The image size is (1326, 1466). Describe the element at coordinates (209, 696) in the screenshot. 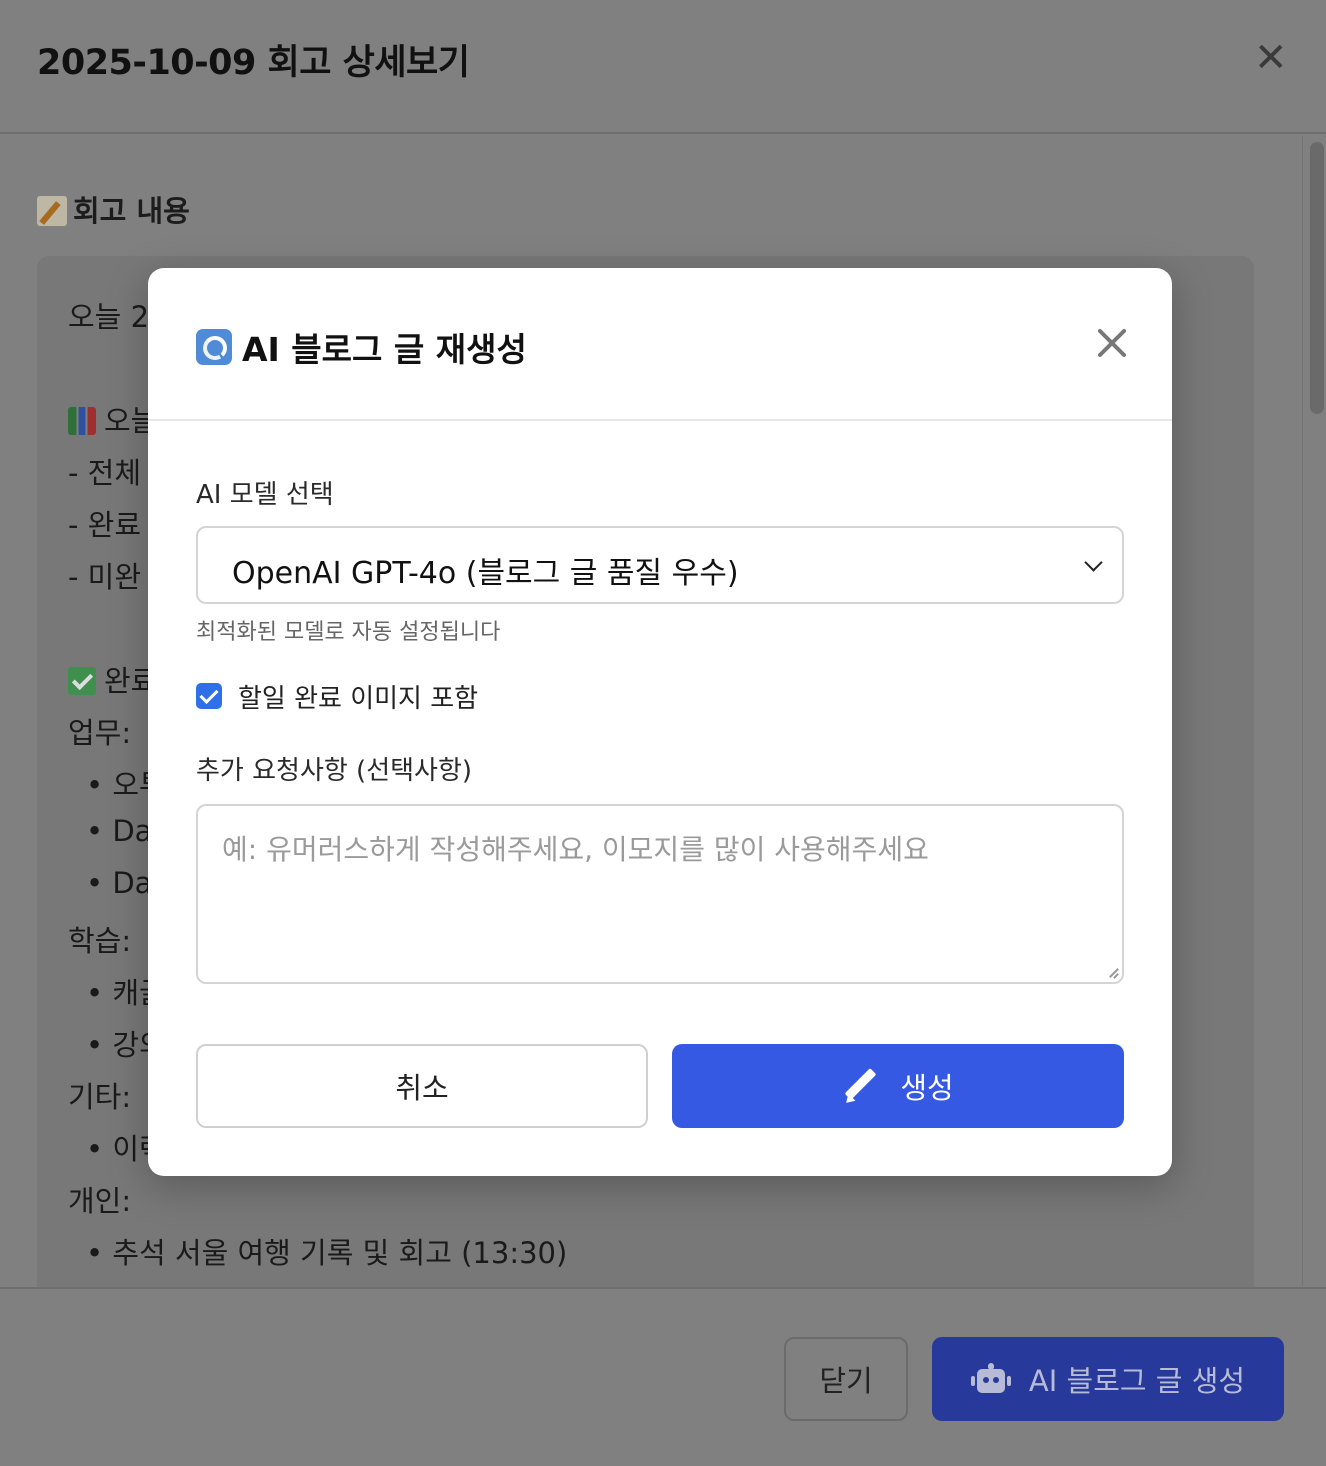

I see `include-image-checkbox` at that location.